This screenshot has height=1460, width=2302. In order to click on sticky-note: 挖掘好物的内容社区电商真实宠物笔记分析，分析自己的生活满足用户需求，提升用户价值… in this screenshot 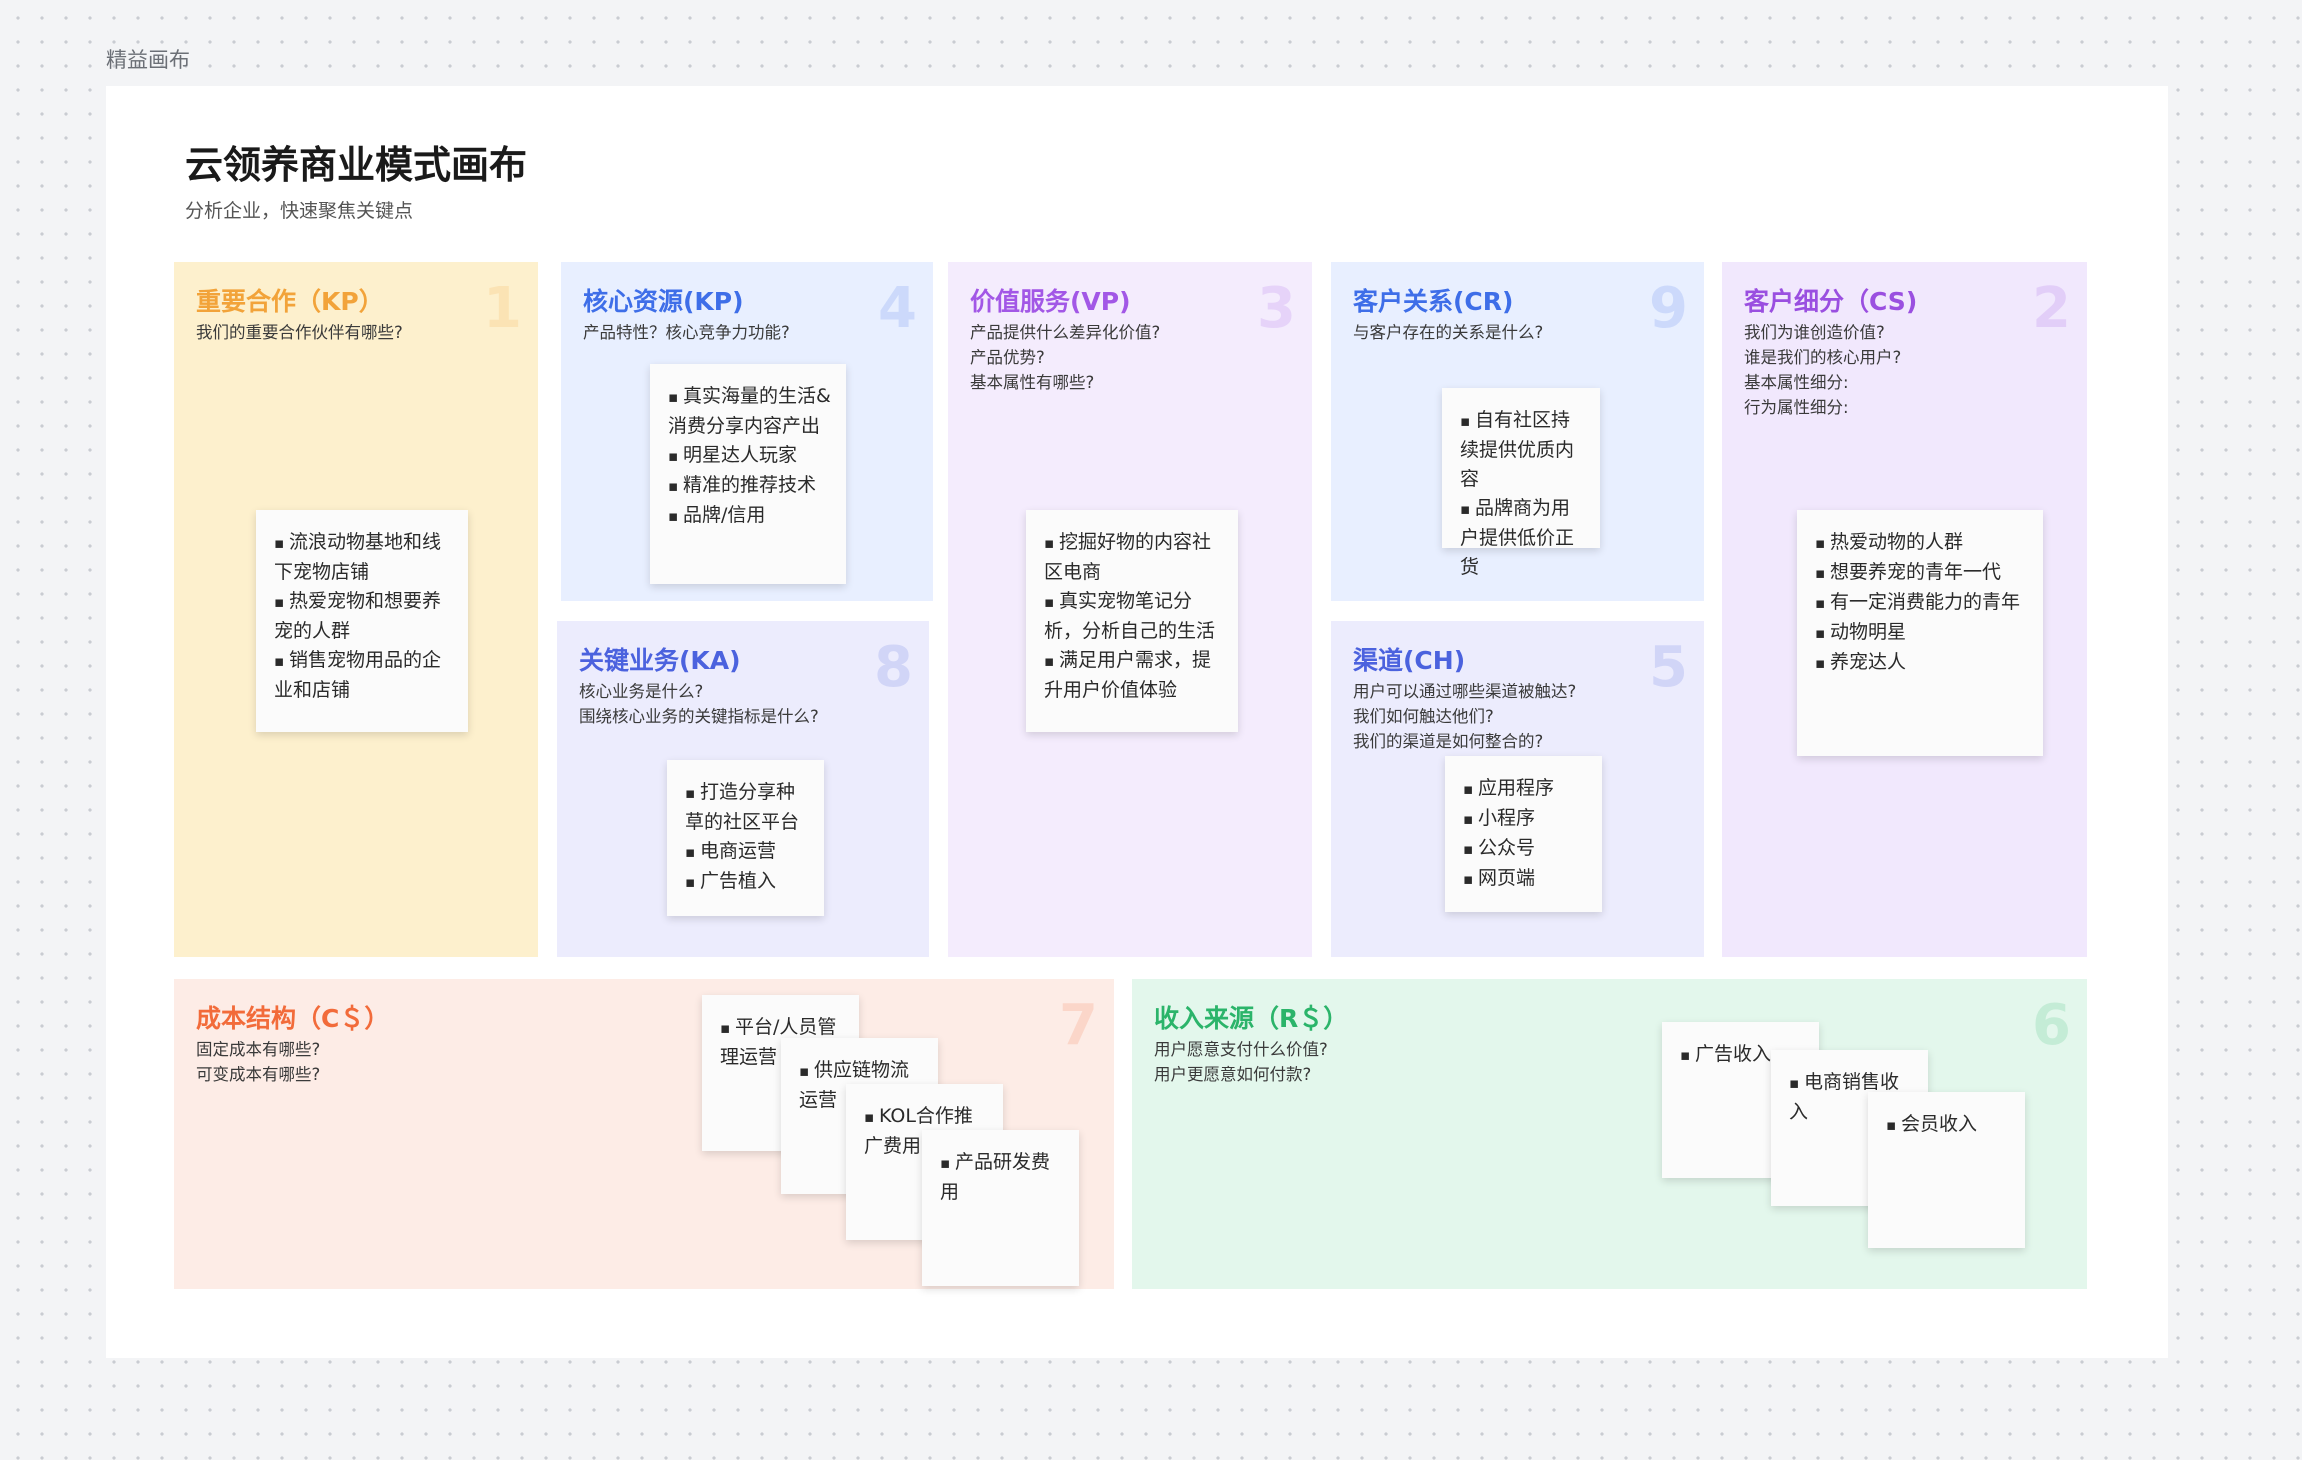, I will do `click(1132, 621)`.